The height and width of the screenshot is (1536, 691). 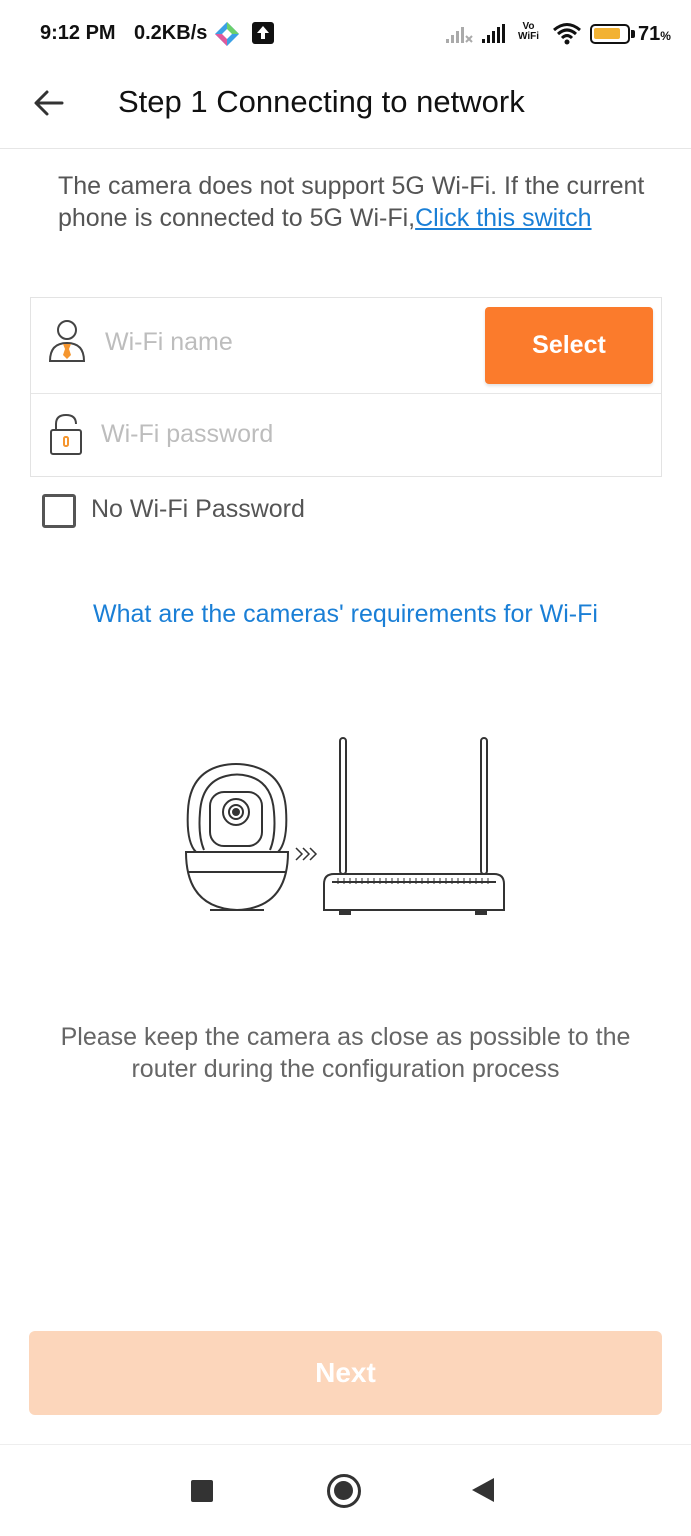 I want to click on wifi-form: Select, so click(x=346, y=387).